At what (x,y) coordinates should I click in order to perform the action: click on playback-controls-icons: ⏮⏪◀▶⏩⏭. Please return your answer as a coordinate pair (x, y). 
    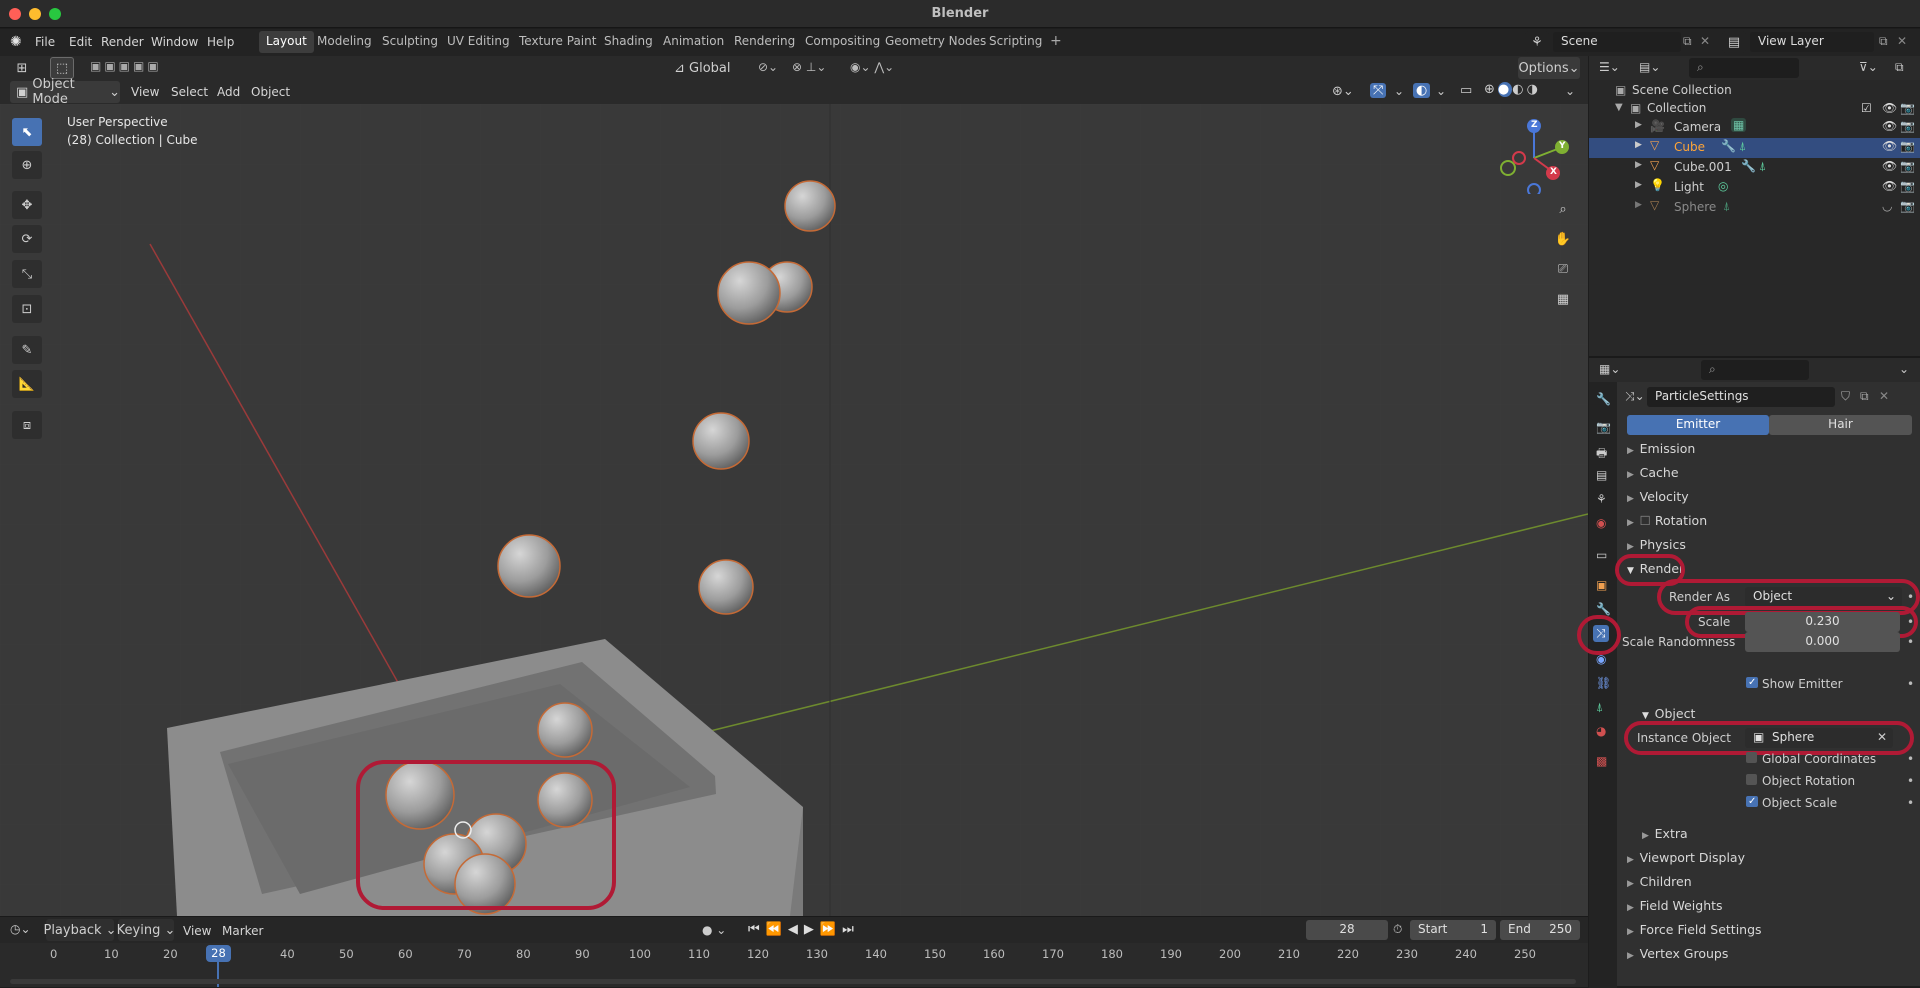
    Looking at the image, I should click on (804, 929).